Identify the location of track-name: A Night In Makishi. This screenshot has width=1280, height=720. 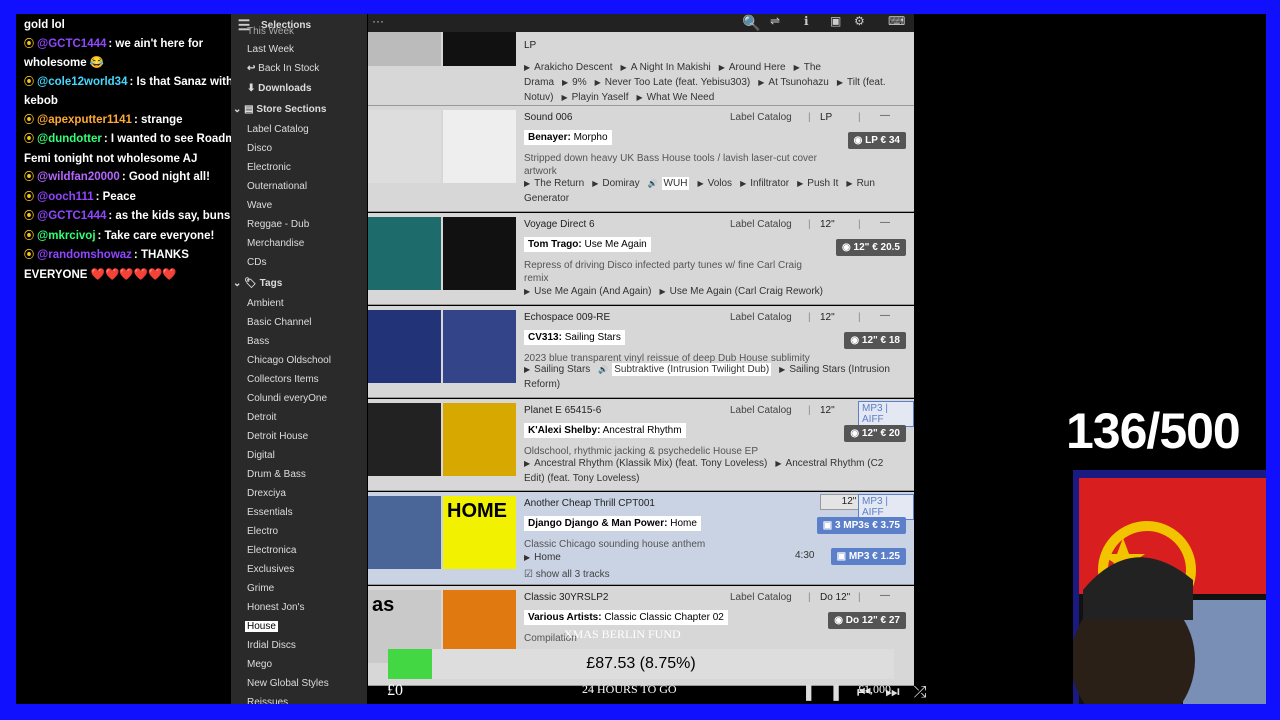
(671, 67).